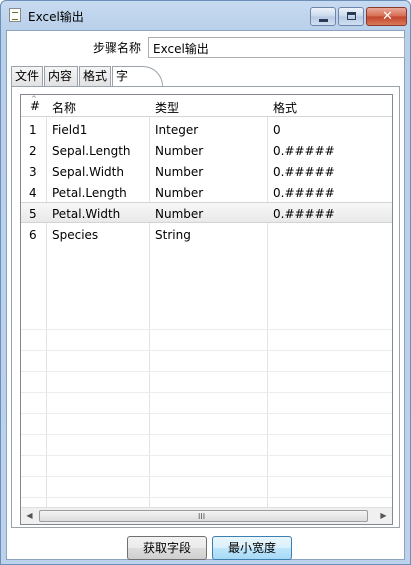 The image size is (411, 565). What do you see at coordinates (323, 20) in the screenshot?
I see `minimize-icon` at bounding box center [323, 20].